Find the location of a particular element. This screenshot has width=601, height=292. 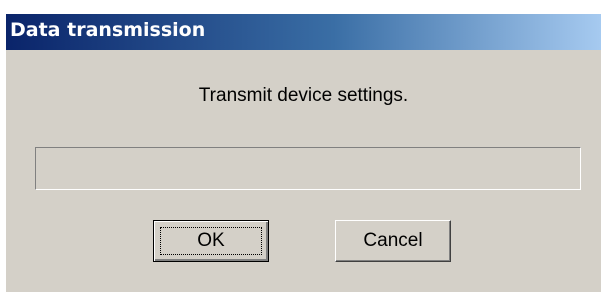

cancel-button-label: Cancel is located at coordinates (393, 240).